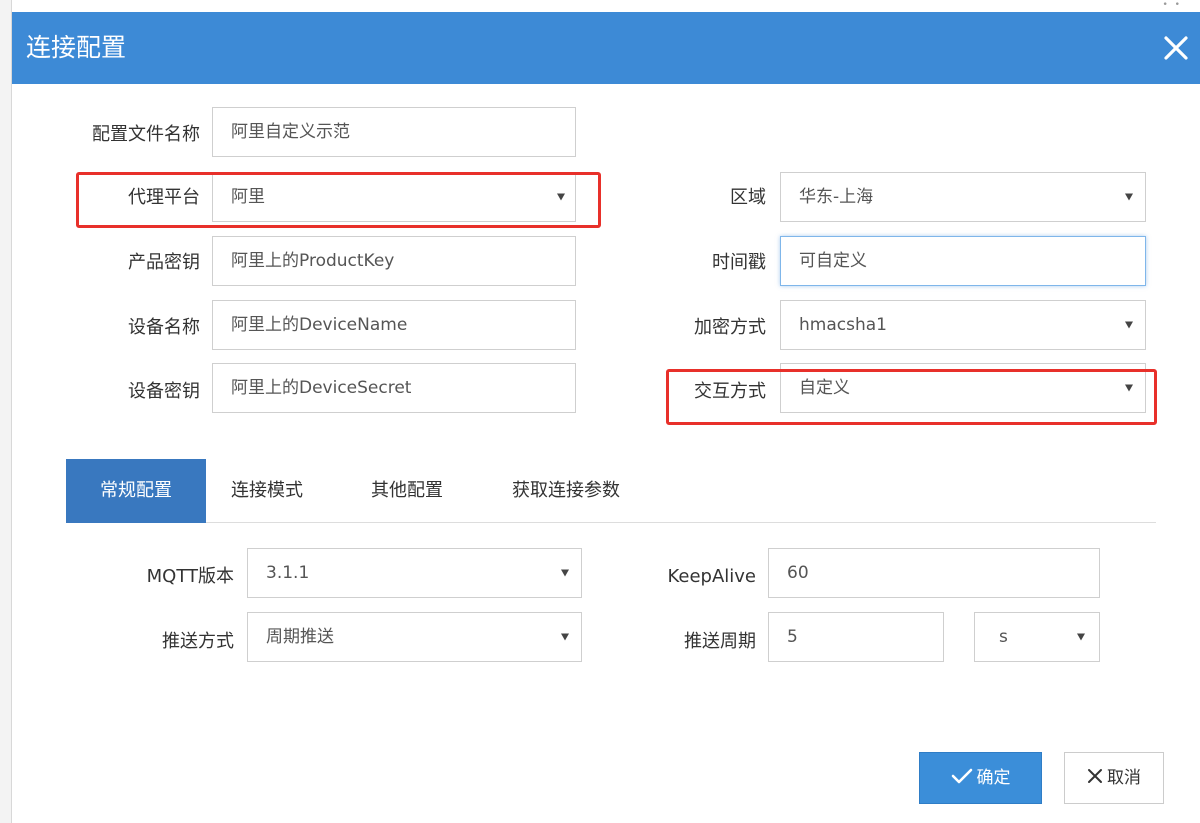 The image size is (1200, 823). I want to click on cancel-button-label: 取消, so click(1124, 778).